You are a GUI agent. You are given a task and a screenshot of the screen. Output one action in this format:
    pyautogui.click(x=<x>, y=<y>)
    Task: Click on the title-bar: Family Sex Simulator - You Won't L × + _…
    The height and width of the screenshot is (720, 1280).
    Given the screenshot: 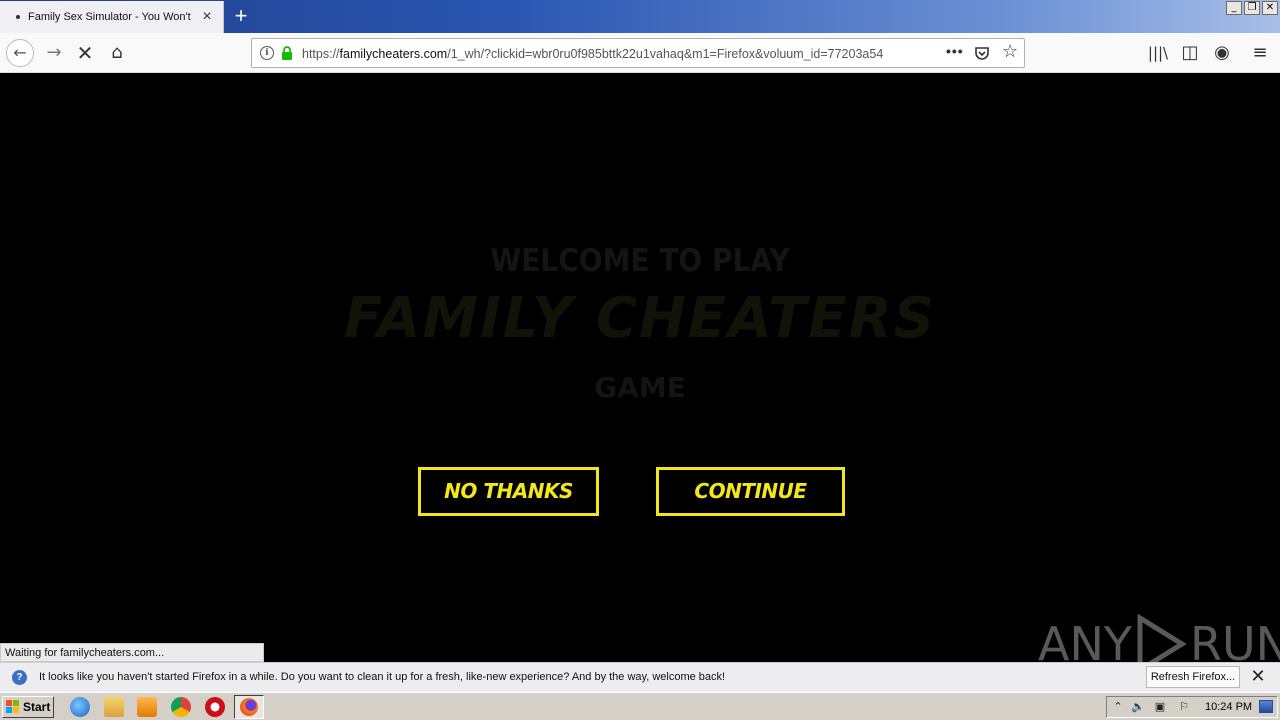 What is the action you would take?
    pyautogui.click(x=640, y=16)
    